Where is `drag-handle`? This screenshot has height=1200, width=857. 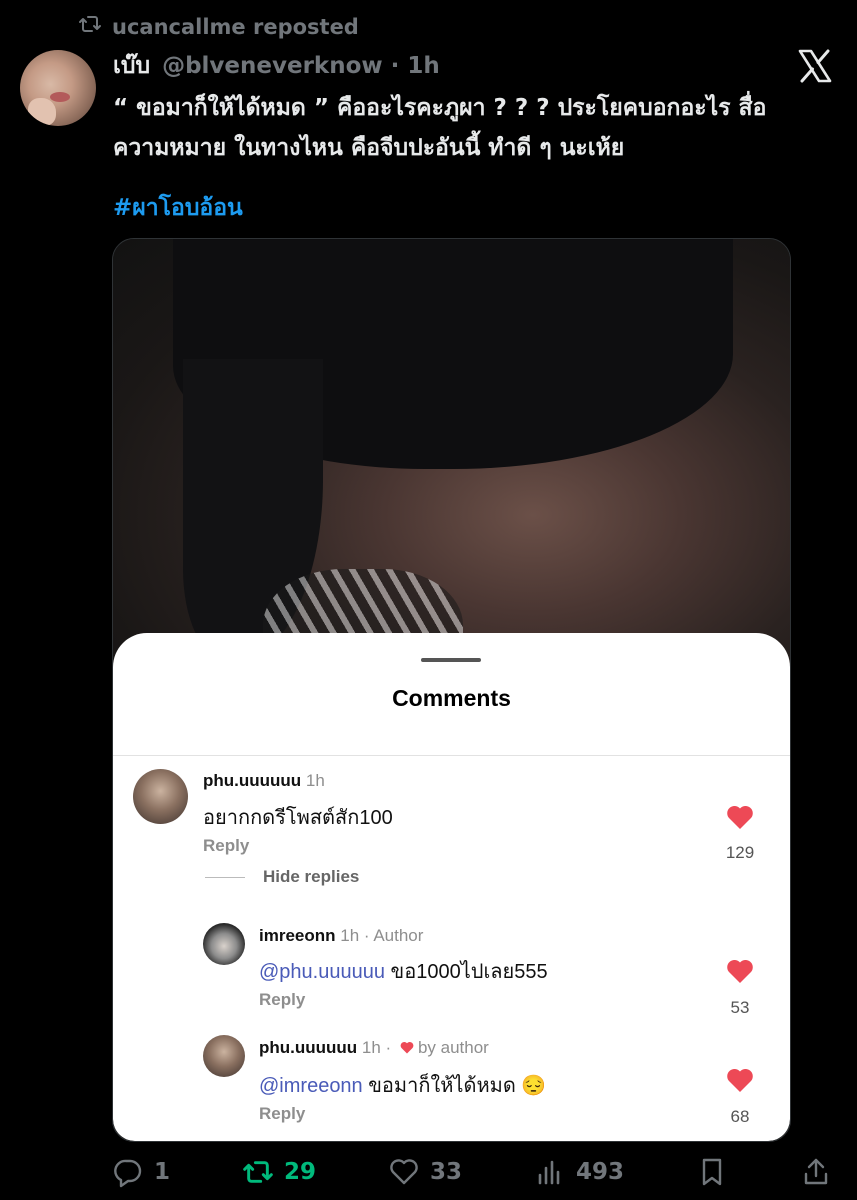 drag-handle is located at coordinates (451, 660).